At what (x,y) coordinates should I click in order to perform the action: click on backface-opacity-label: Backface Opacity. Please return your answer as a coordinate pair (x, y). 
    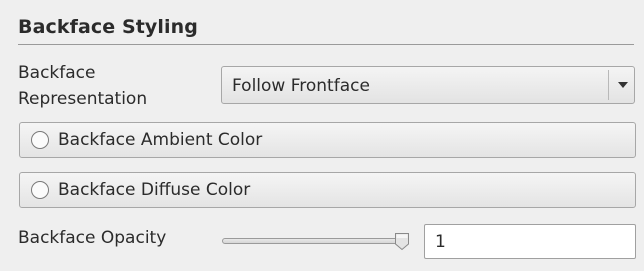
    Looking at the image, I should click on (92, 238).